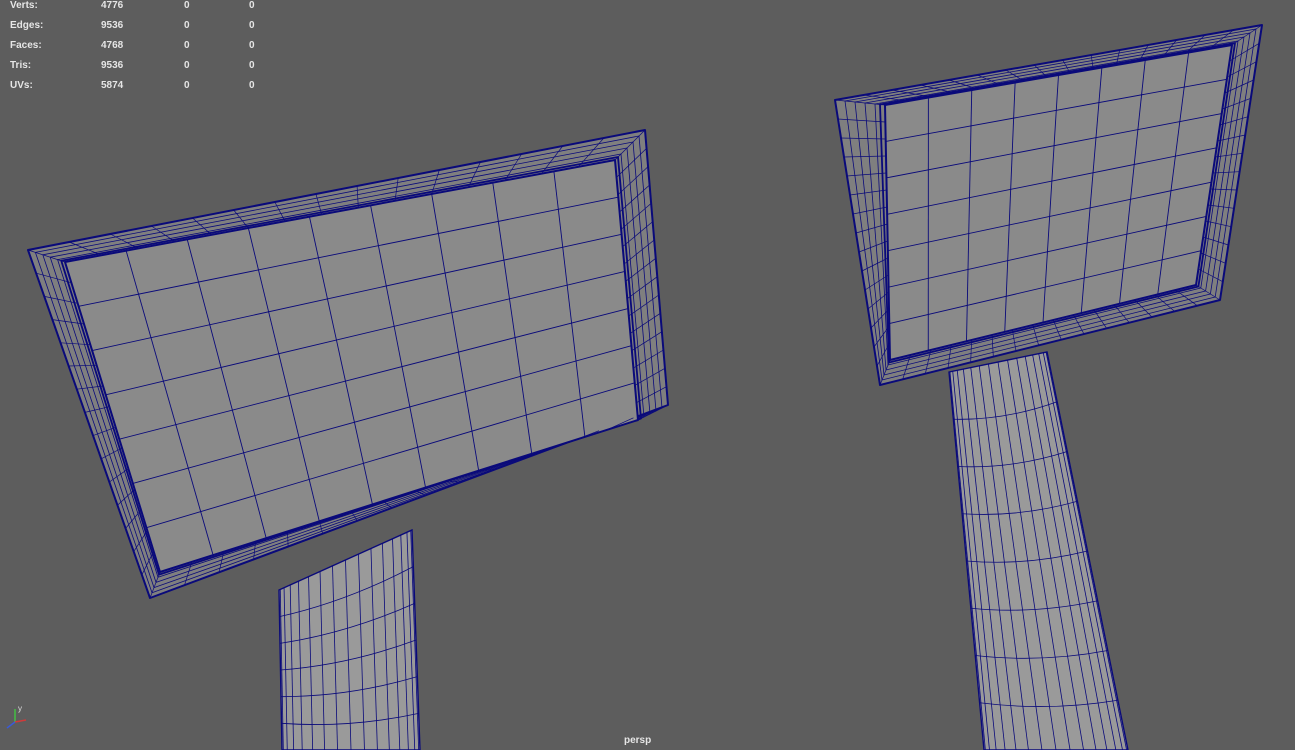  Describe the element at coordinates (112, 85) in the screenshot. I see `hud-total: 5874` at that location.